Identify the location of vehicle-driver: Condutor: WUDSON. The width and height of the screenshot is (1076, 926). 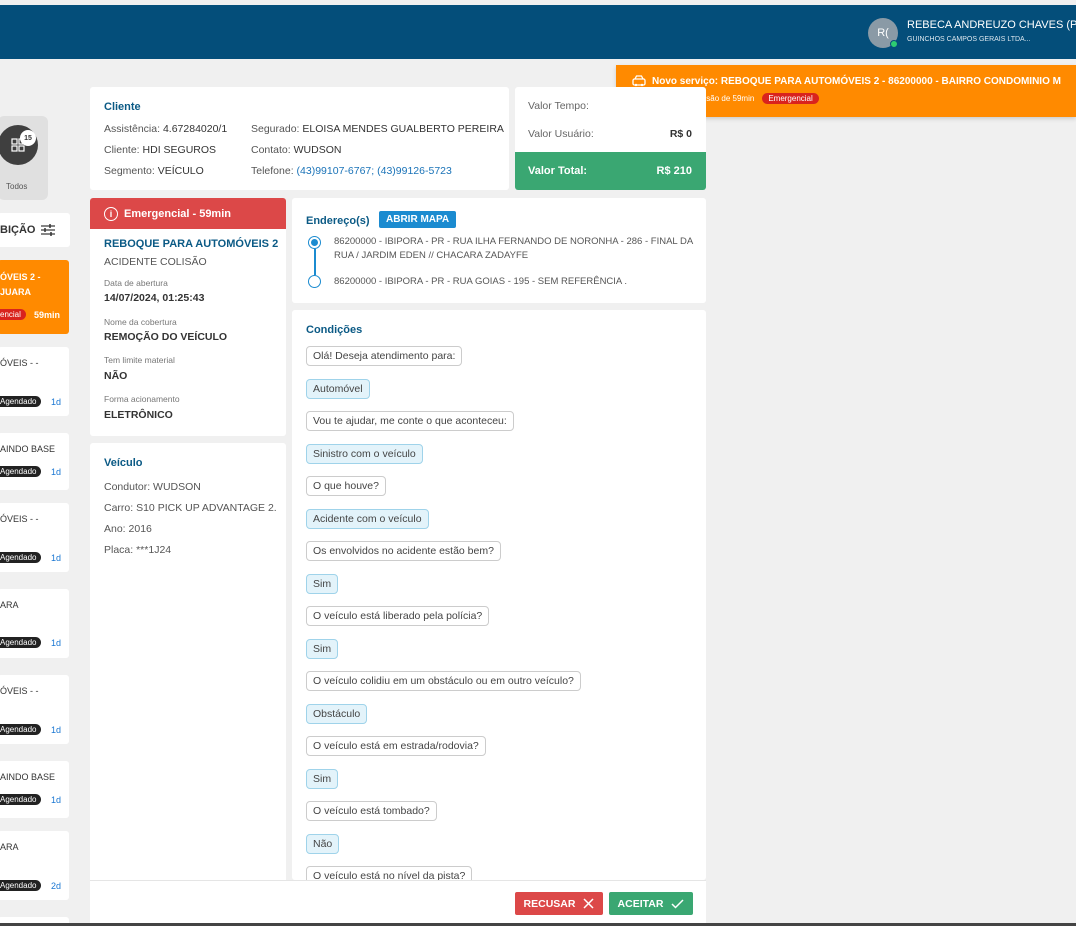
(152, 487).